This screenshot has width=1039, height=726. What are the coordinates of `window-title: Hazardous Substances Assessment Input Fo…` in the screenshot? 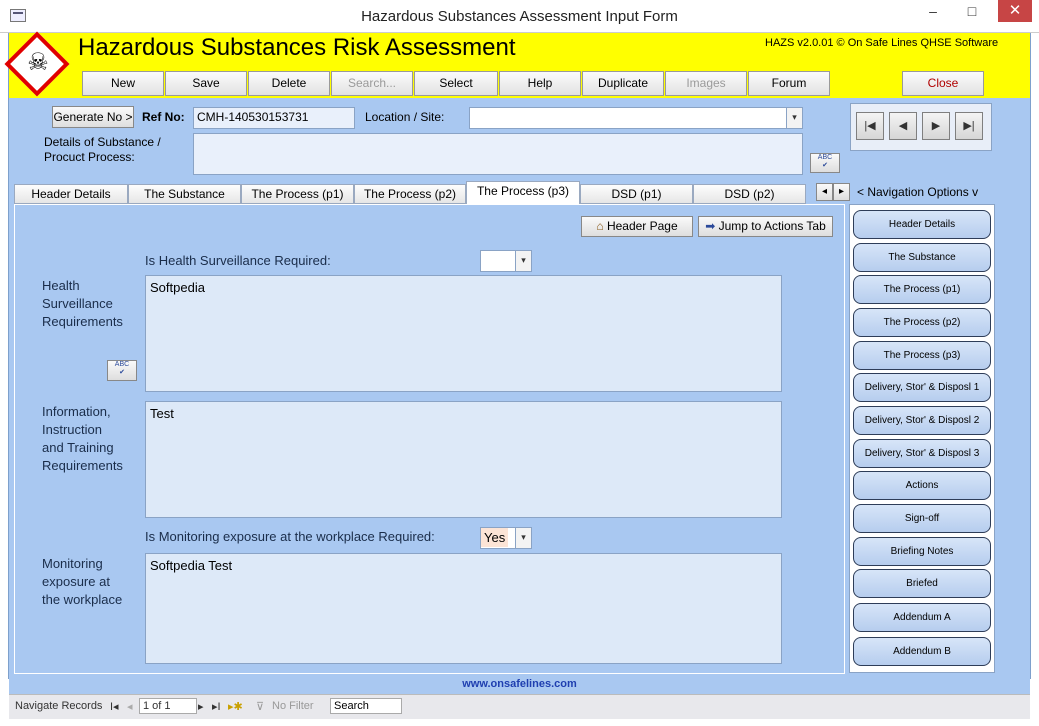 It's located at (519, 16).